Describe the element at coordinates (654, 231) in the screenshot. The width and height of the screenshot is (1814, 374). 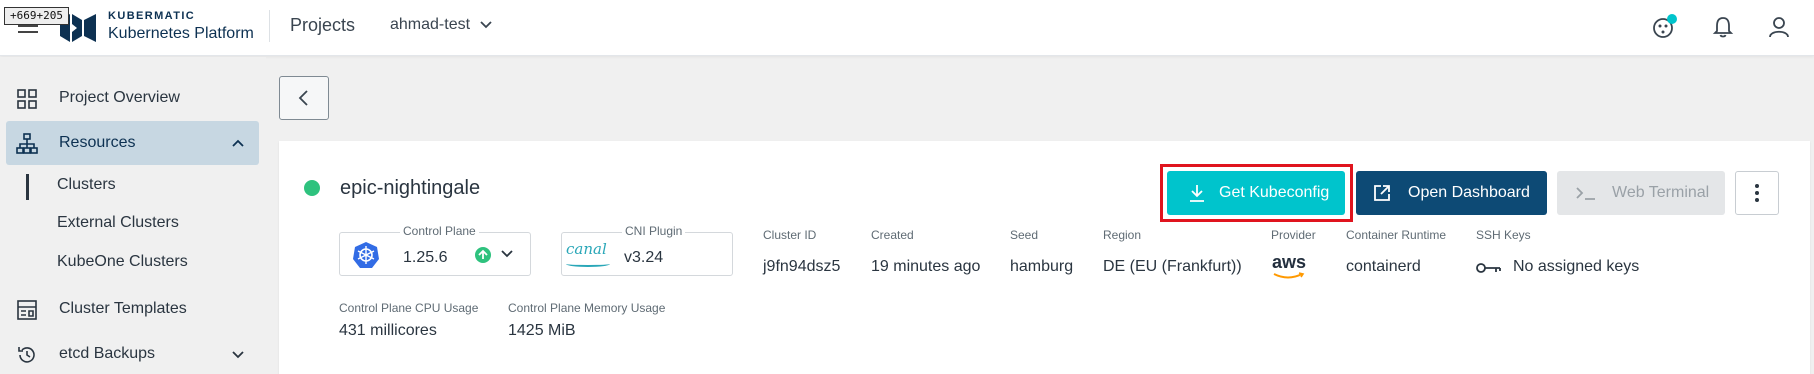
I see `cni-plugin-label: CNI Plugin` at that location.